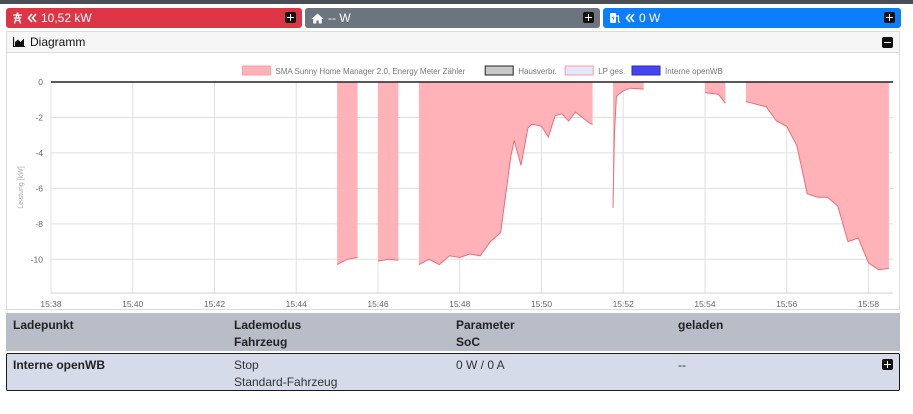 The width and height of the screenshot is (913, 414). Describe the element at coordinates (19, 42) in the screenshot. I see `area-chart-icon` at that location.